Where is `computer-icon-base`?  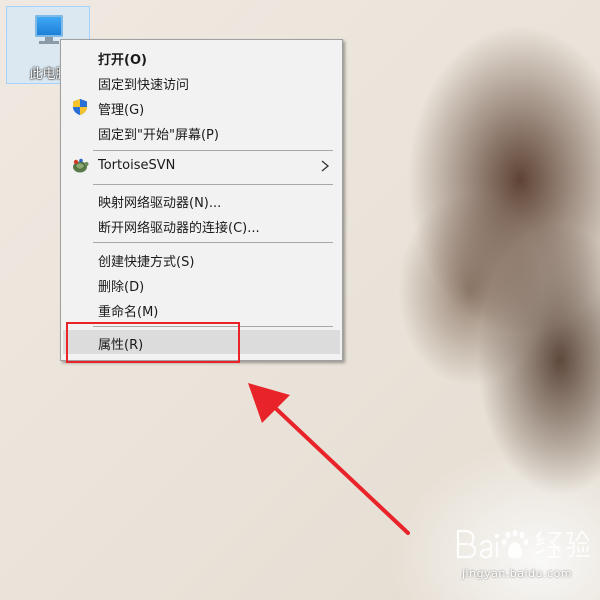 computer-icon-base is located at coordinates (49, 42).